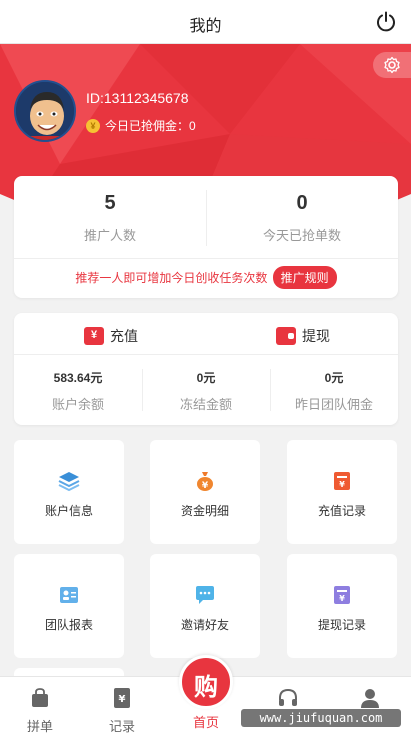  What do you see at coordinates (150, 126) in the screenshot?
I see `today-commission-label: 今日已抢佣金：0` at bounding box center [150, 126].